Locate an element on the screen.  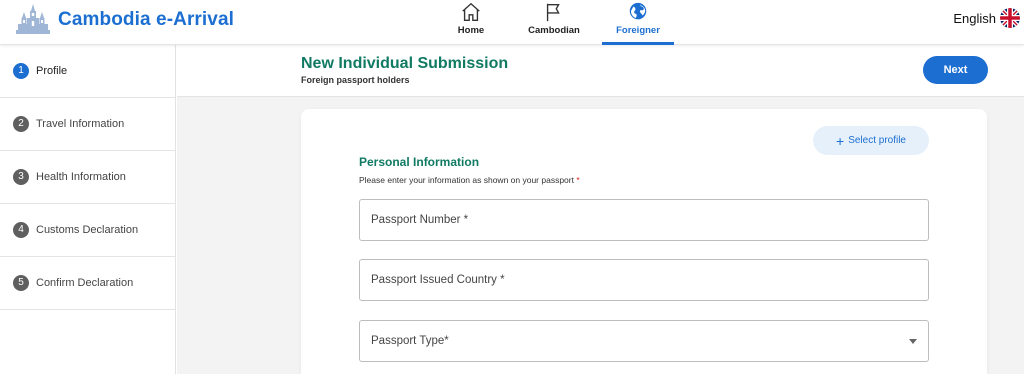
dropdown-arrow-icon is located at coordinates (913, 341).